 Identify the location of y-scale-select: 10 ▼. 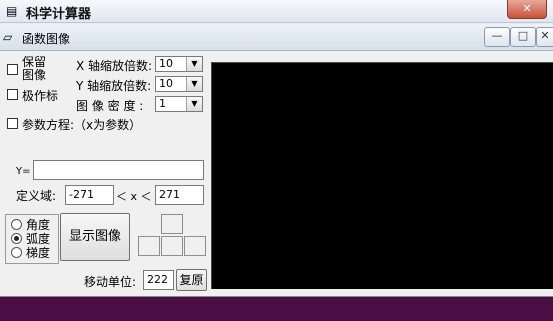
(179, 84).